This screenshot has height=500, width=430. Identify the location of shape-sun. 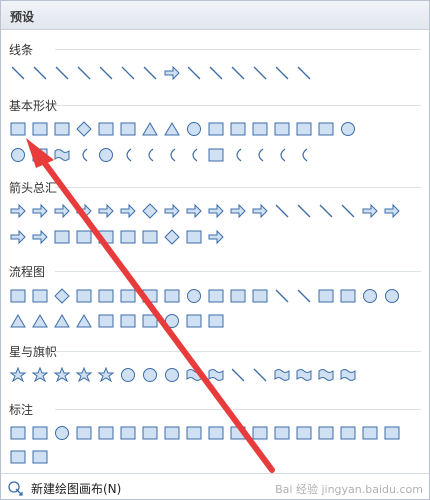
(106, 155).